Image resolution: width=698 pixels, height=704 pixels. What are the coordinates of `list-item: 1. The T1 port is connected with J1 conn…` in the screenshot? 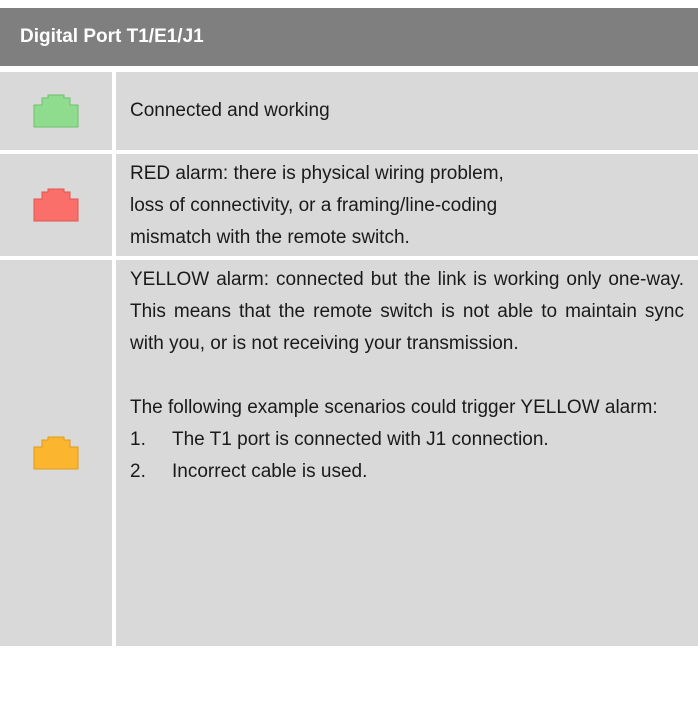 It's located at (407, 440).